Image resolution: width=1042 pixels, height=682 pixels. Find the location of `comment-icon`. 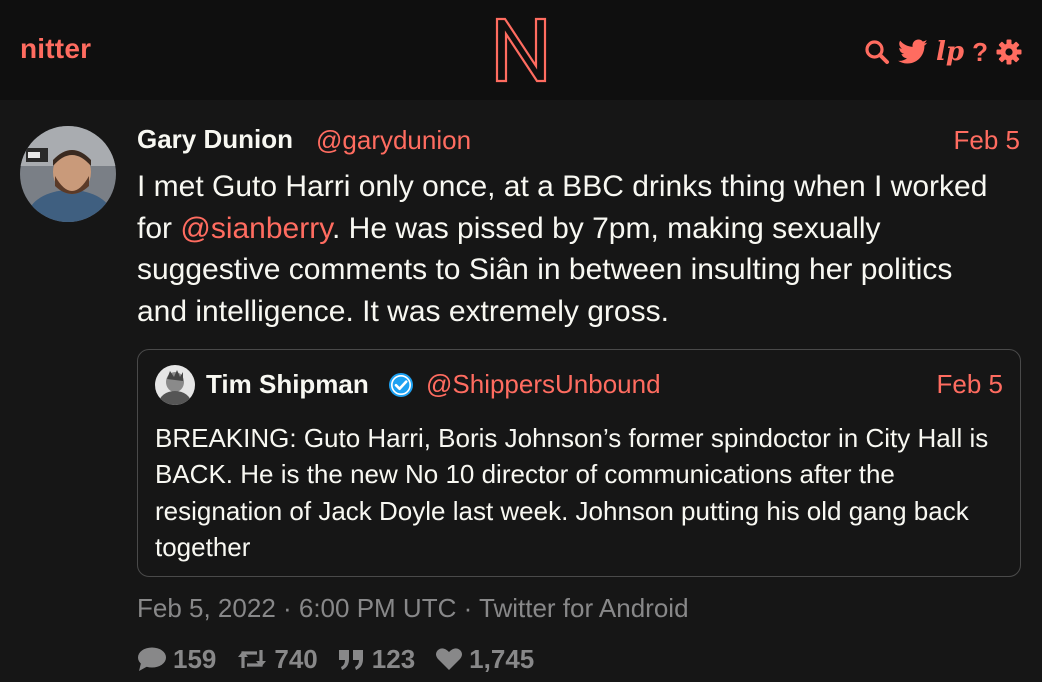

comment-icon is located at coordinates (152, 659).